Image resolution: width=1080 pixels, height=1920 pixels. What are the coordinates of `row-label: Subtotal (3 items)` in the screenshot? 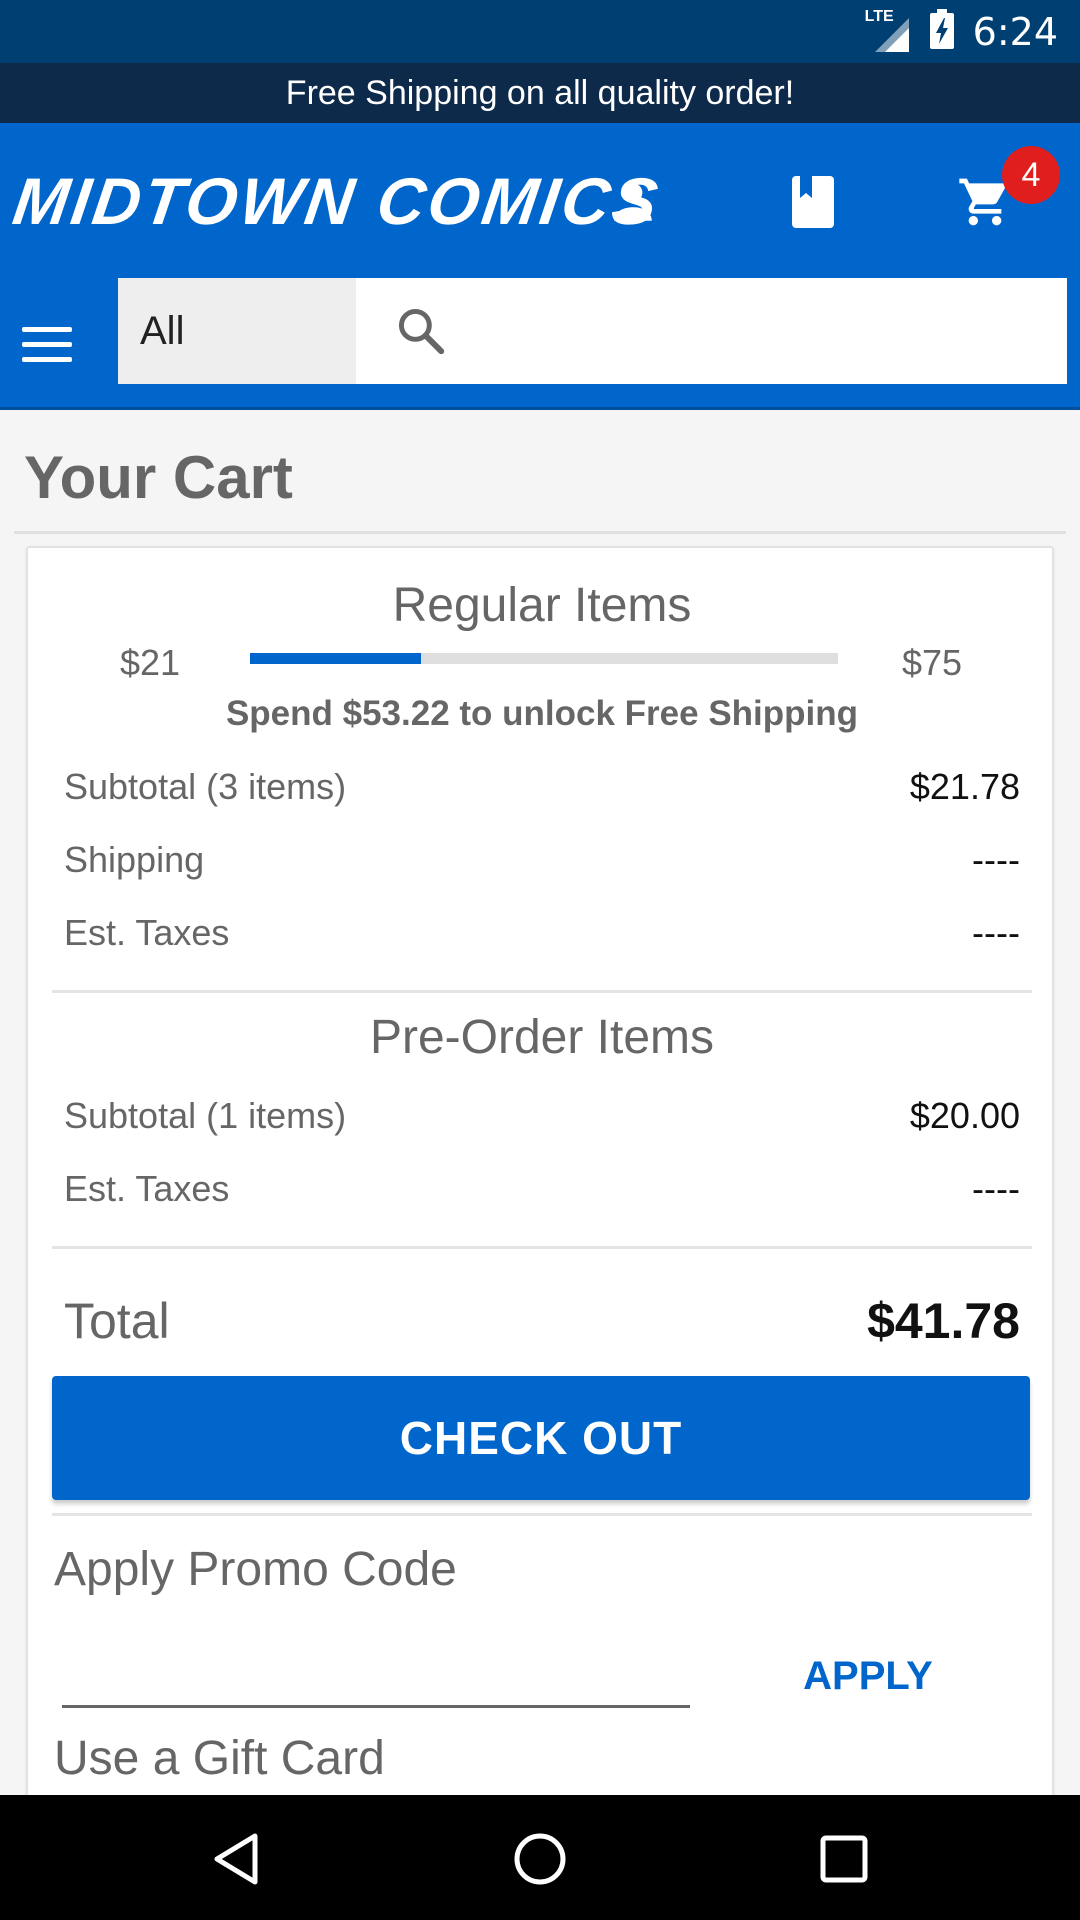 It's located at (205, 786).